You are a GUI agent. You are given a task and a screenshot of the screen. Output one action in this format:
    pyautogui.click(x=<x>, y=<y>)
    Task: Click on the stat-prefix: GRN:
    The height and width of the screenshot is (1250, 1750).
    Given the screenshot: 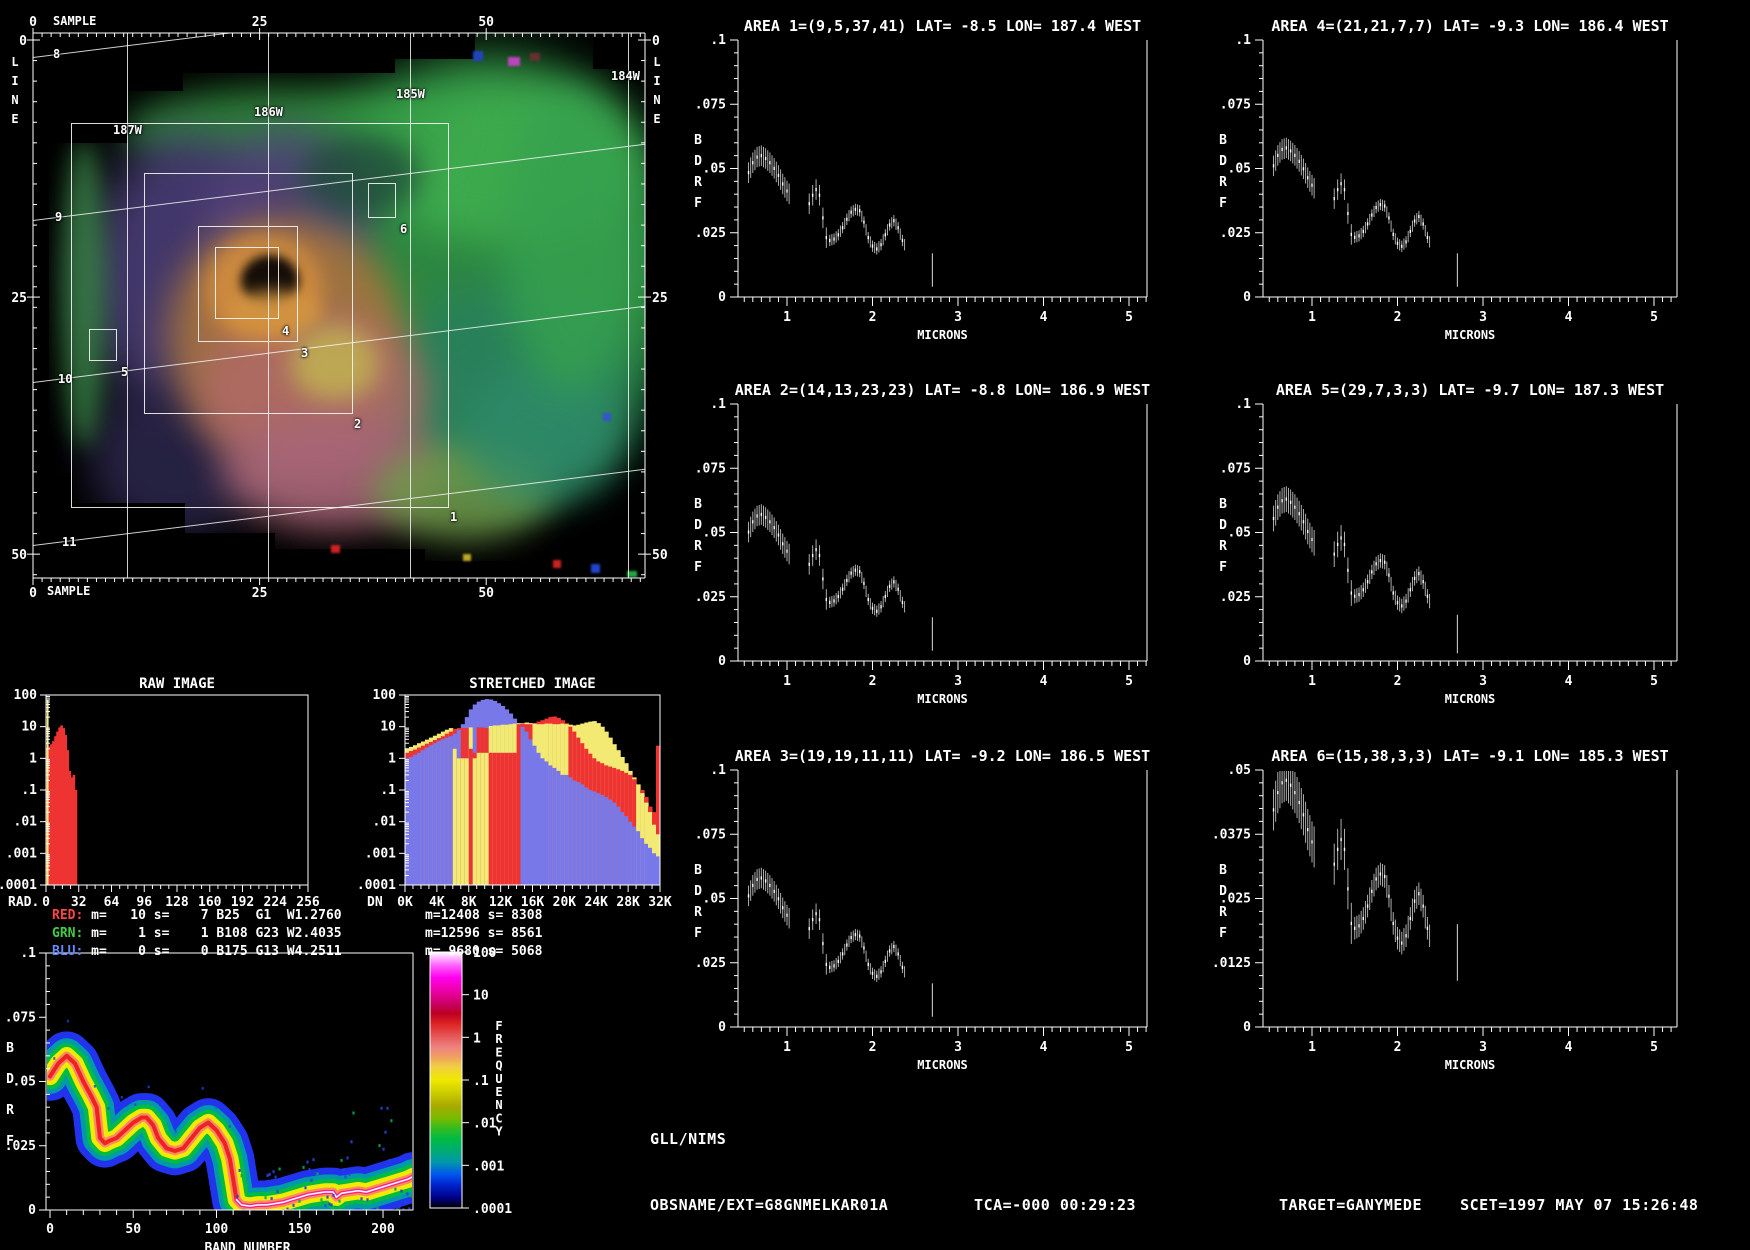 What is the action you would take?
    pyautogui.click(x=68, y=933)
    